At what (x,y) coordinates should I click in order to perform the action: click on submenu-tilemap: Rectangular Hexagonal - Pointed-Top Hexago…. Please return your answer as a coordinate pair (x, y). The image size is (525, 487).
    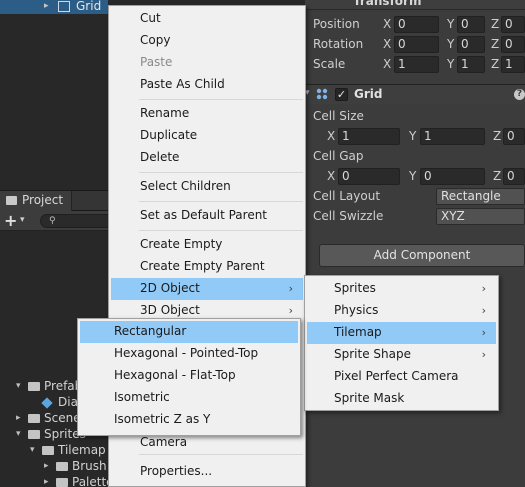
    Looking at the image, I should click on (189, 377).